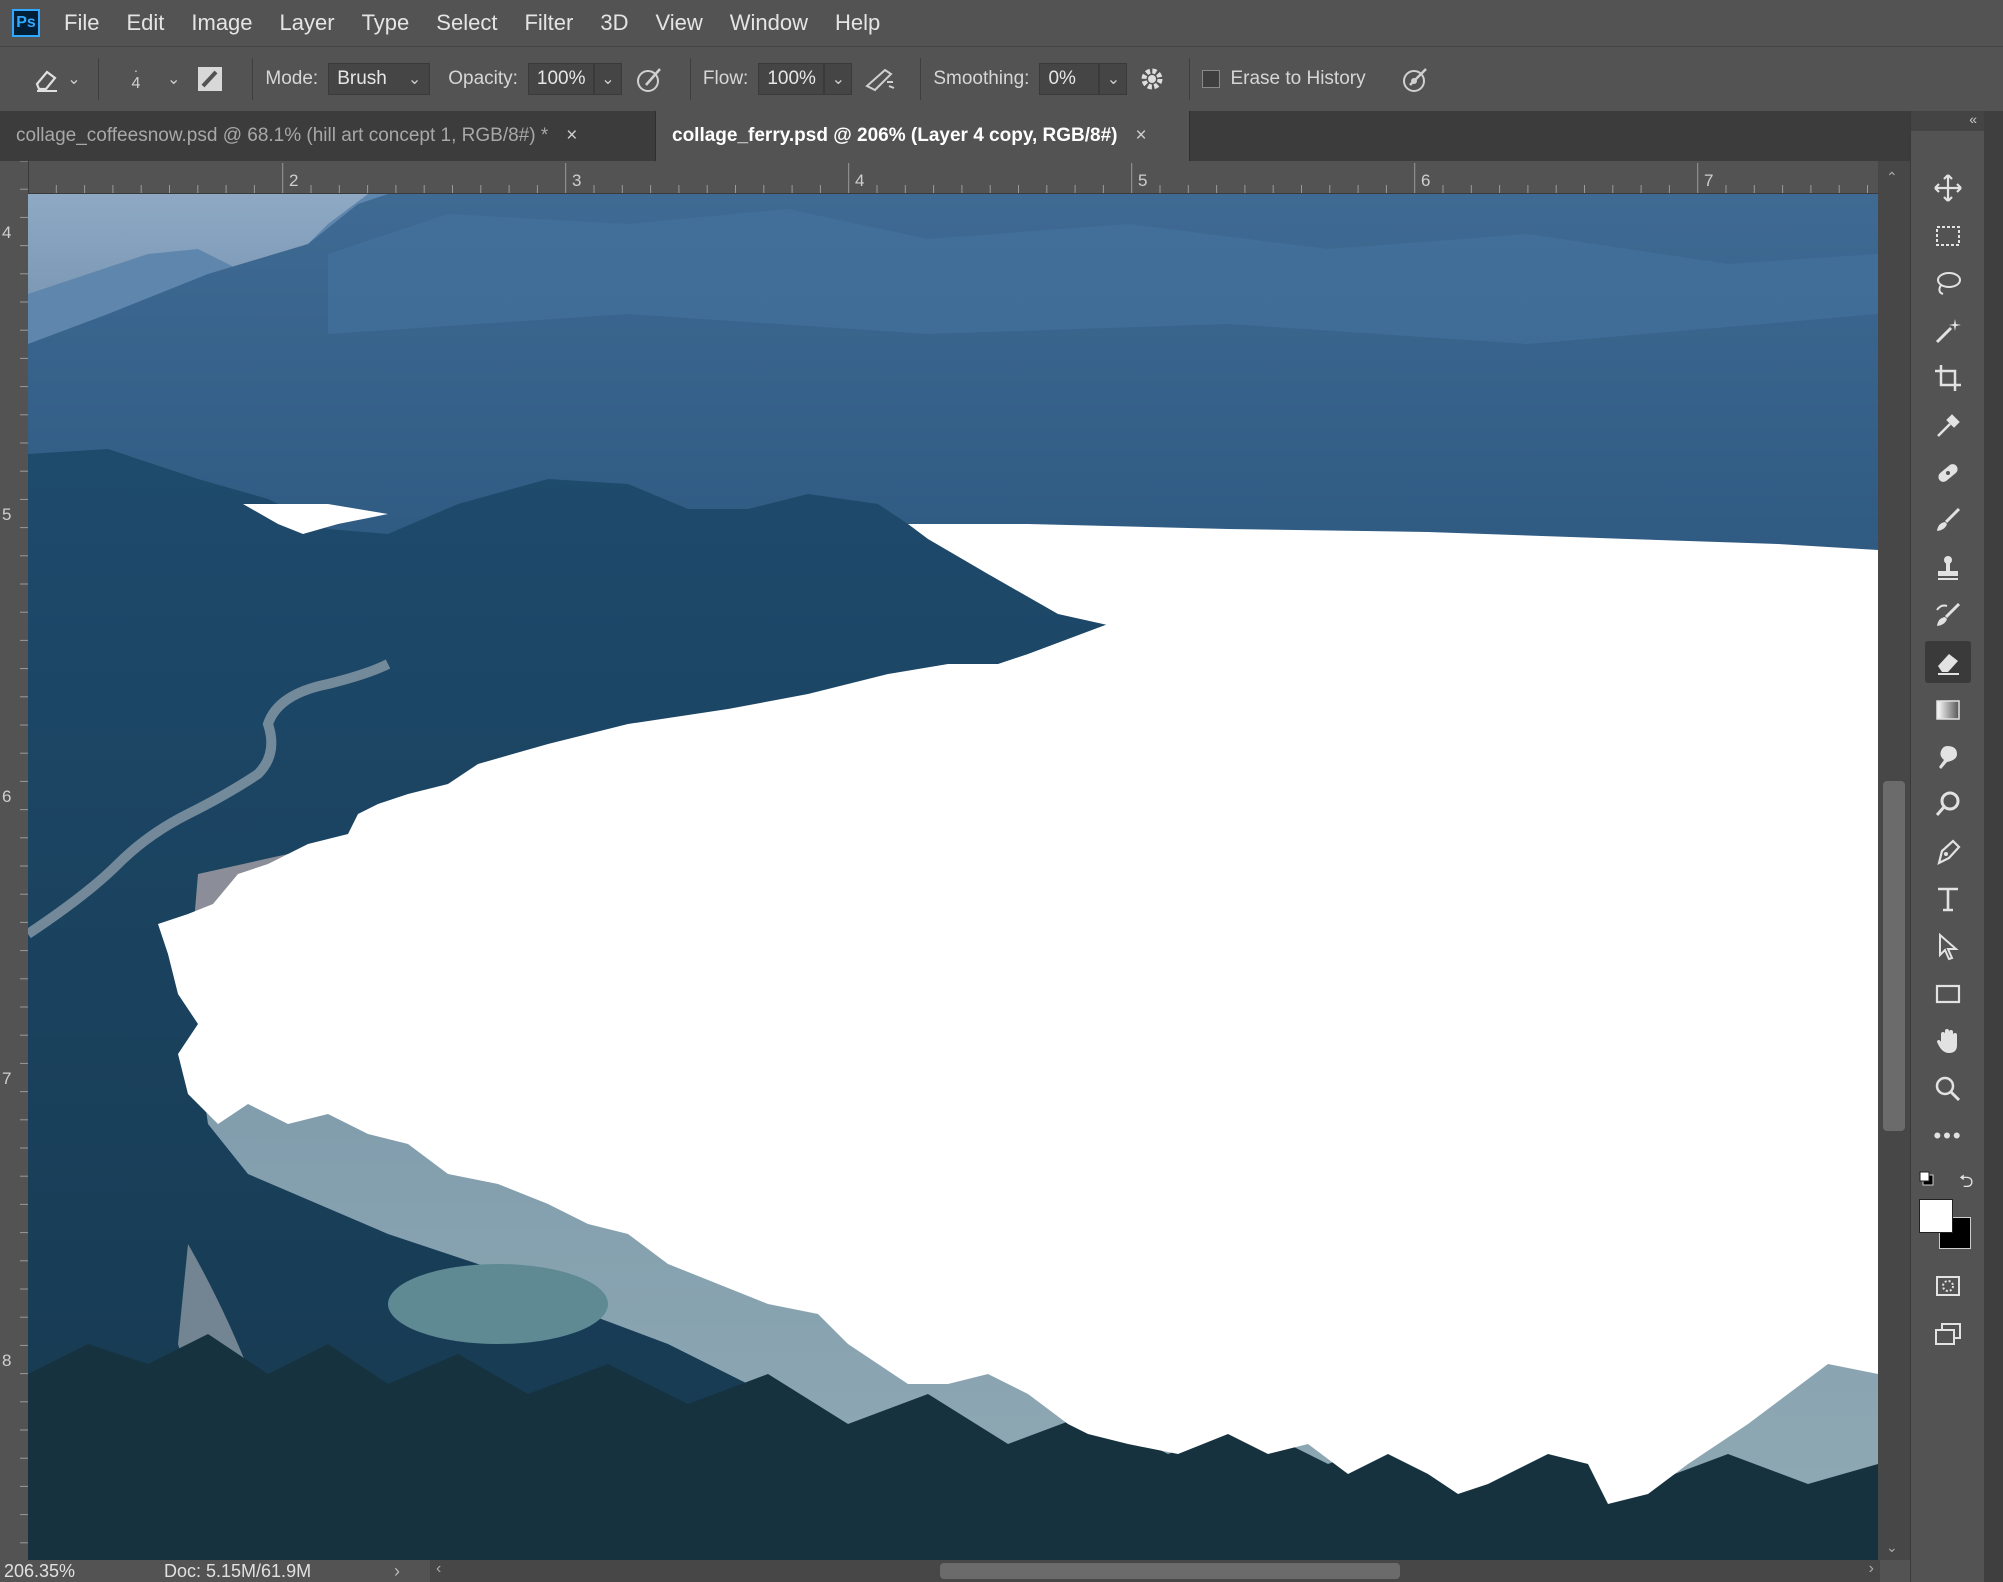 The width and height of the screenshot is (2003, 1582). Describe the element at coordinates (7, 514) in the screenshot. I see `ruler-number: 5` at that location.